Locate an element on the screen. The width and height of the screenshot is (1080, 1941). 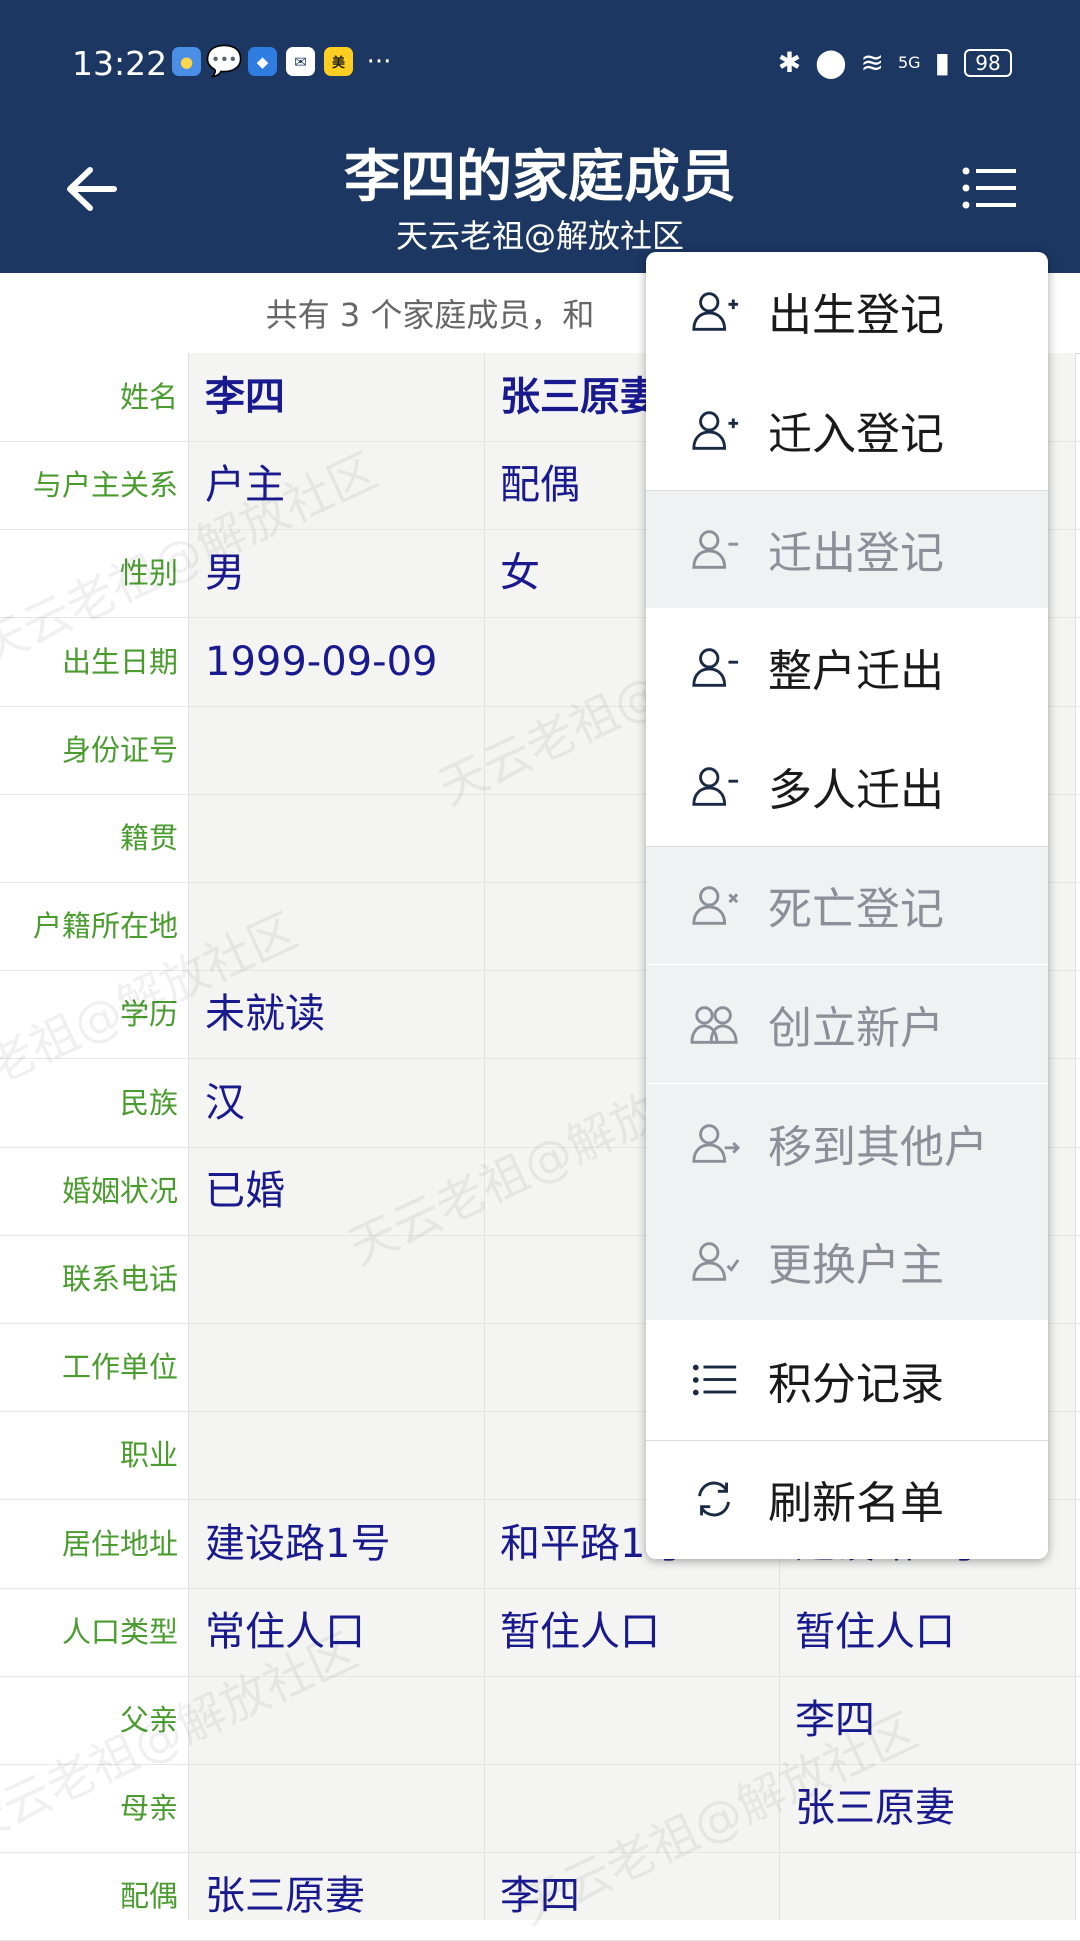
location-icon: ⬤ is located at coordinates (831, 62).